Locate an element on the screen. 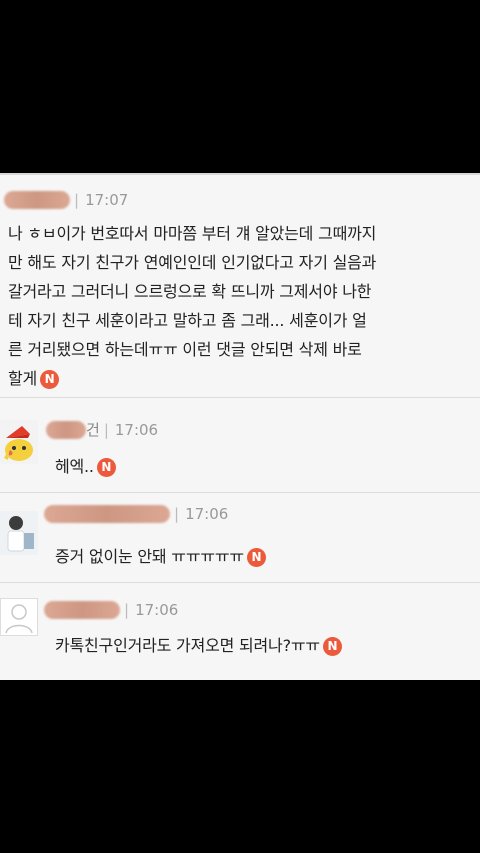 The image size is (480, 853). default-avatar-icon is located at coordinates (19, 617).